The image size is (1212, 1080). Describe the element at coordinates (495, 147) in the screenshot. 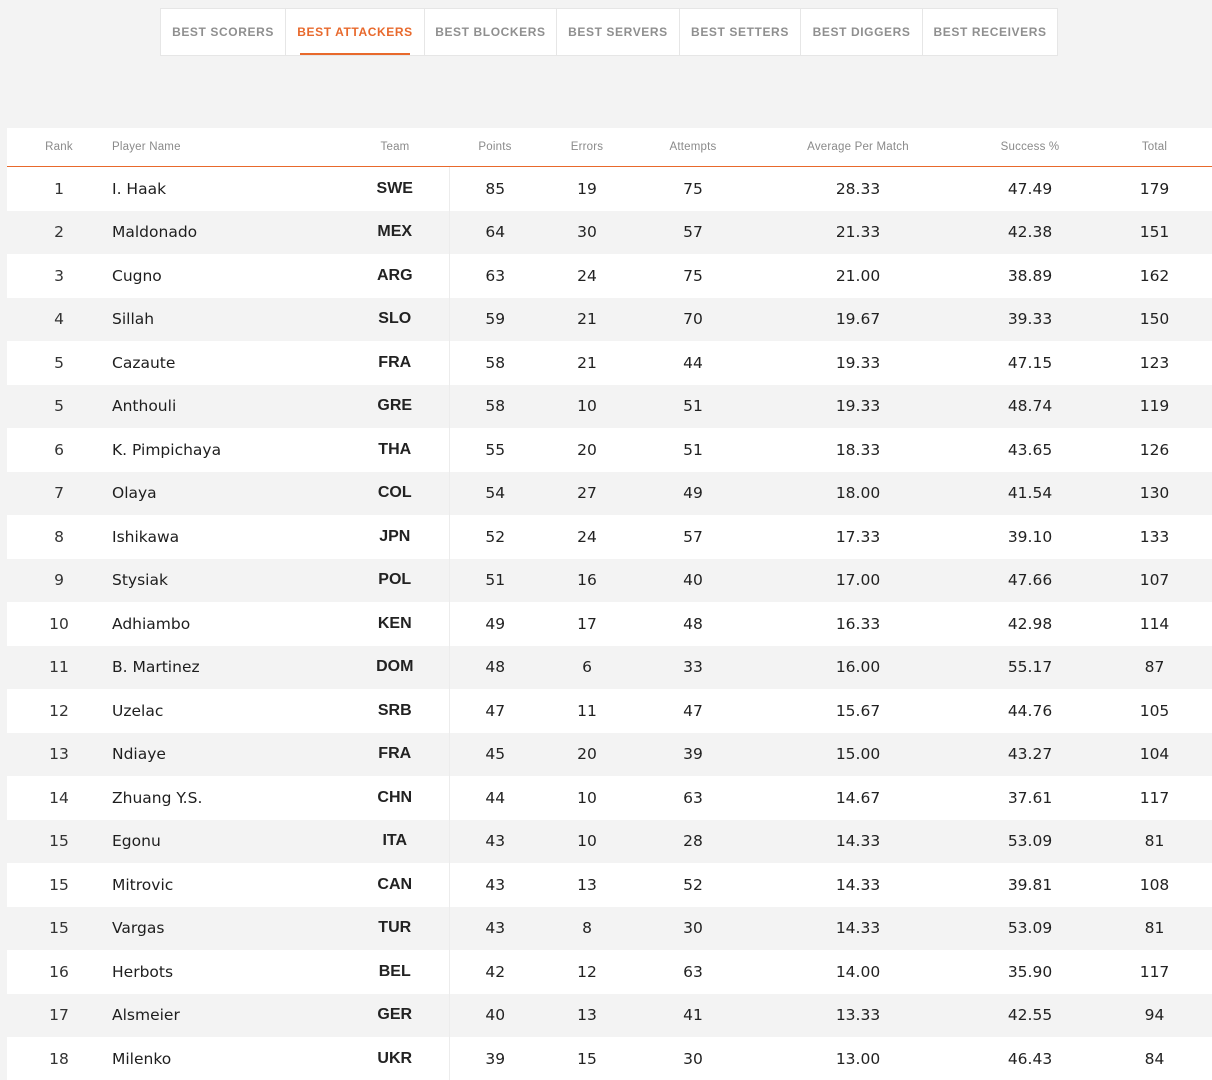

I see `column-header-points: Points` at that location.